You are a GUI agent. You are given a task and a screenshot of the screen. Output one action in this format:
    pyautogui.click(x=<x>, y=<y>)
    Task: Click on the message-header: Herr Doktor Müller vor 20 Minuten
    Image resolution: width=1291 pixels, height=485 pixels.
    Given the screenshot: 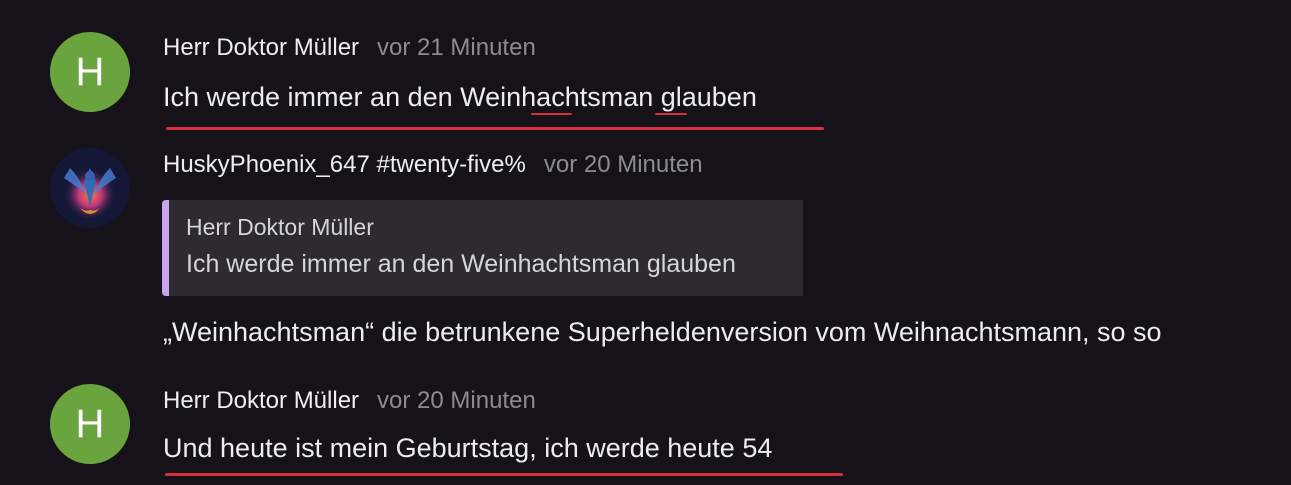 What is the action you would take?
    pyautogui.click(x=349, y=401)
    